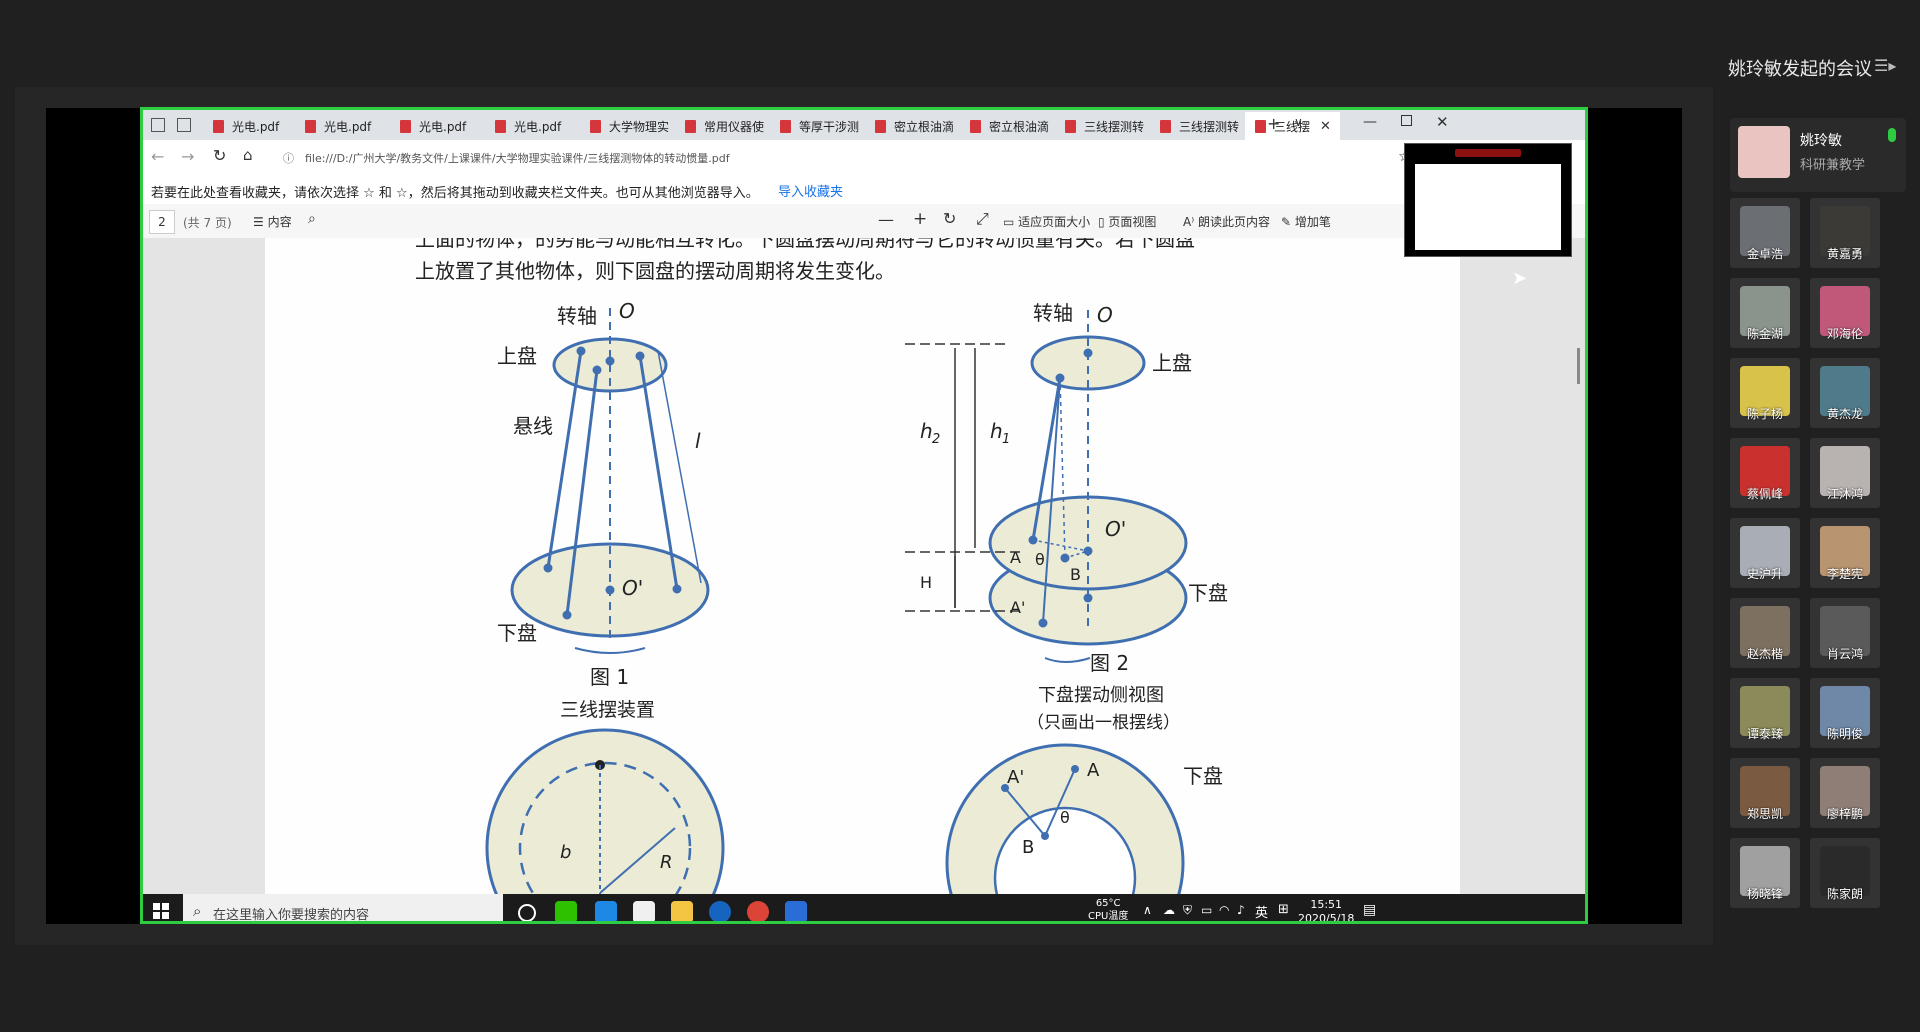 The height and width of the screenshot is (1032, 1920). Describe the element at coordinates (1206, 910) in the screenshot. I see `battery-icon: ▭` at that location.